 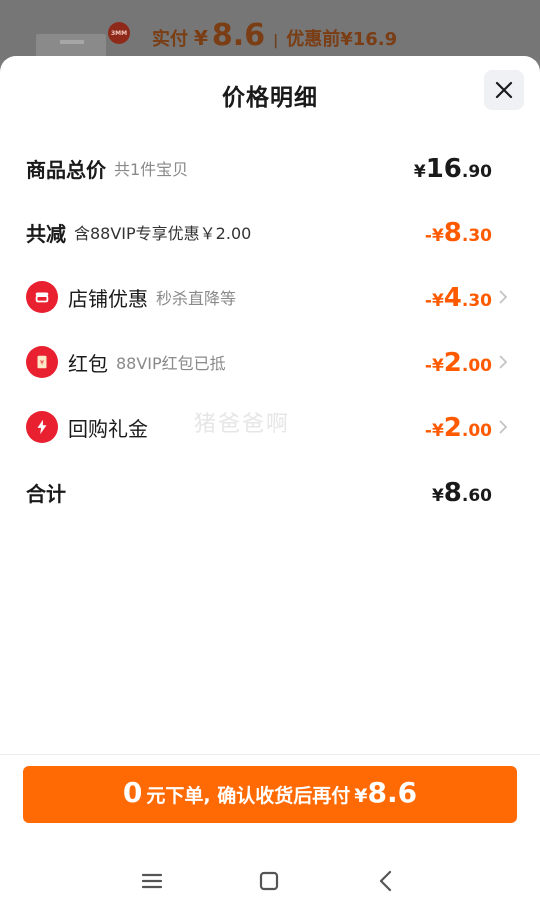 What do you see at coordinates (270, 754) in the screenshot?
I see `footer-divider` at bounding box center [270, 754].